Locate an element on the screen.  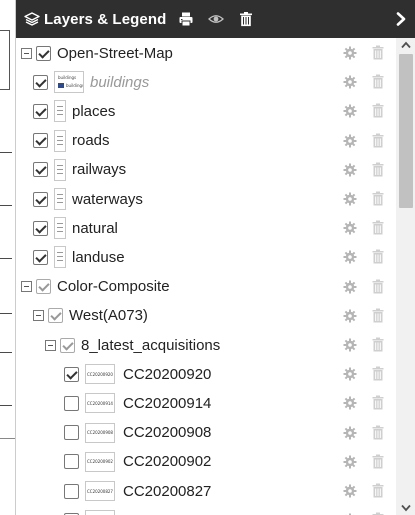
vertical-scrollbar is located at coordinates (405, 276).